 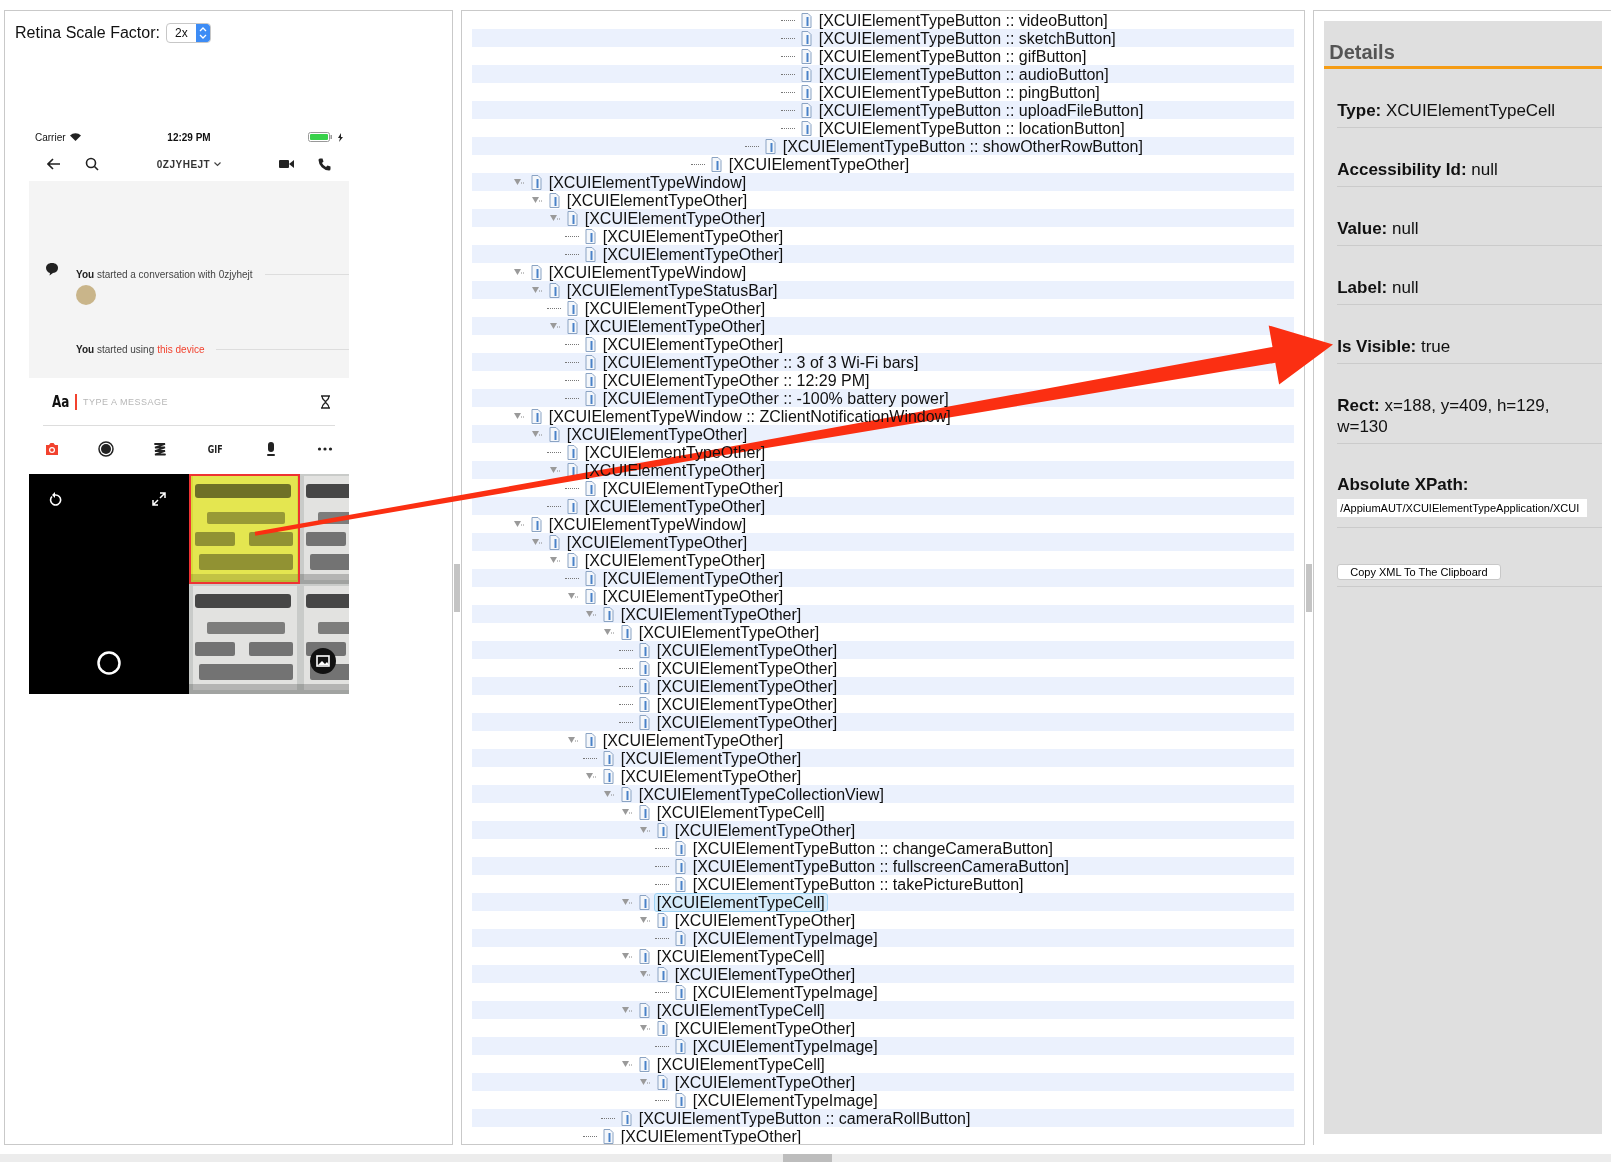 I want to click on scale-label: Retina Scale Factor:, so click(x=87, y=33).